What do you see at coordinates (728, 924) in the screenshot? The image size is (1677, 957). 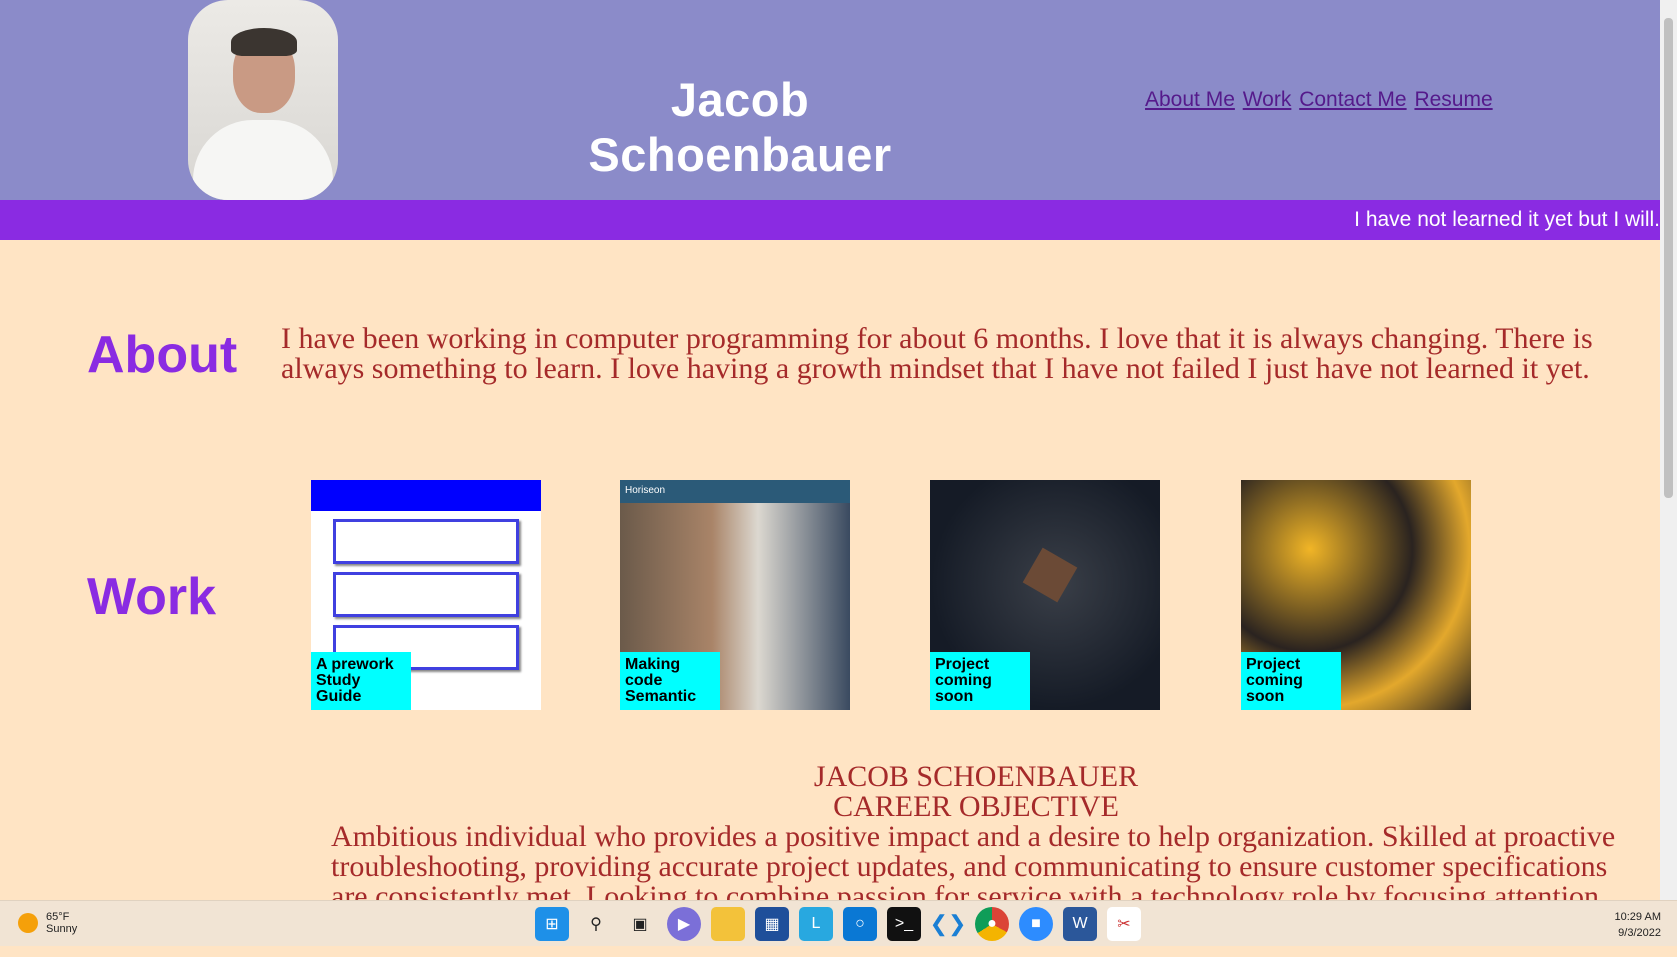 I see `file-explorer-icon` at bounding box center [728, 924].